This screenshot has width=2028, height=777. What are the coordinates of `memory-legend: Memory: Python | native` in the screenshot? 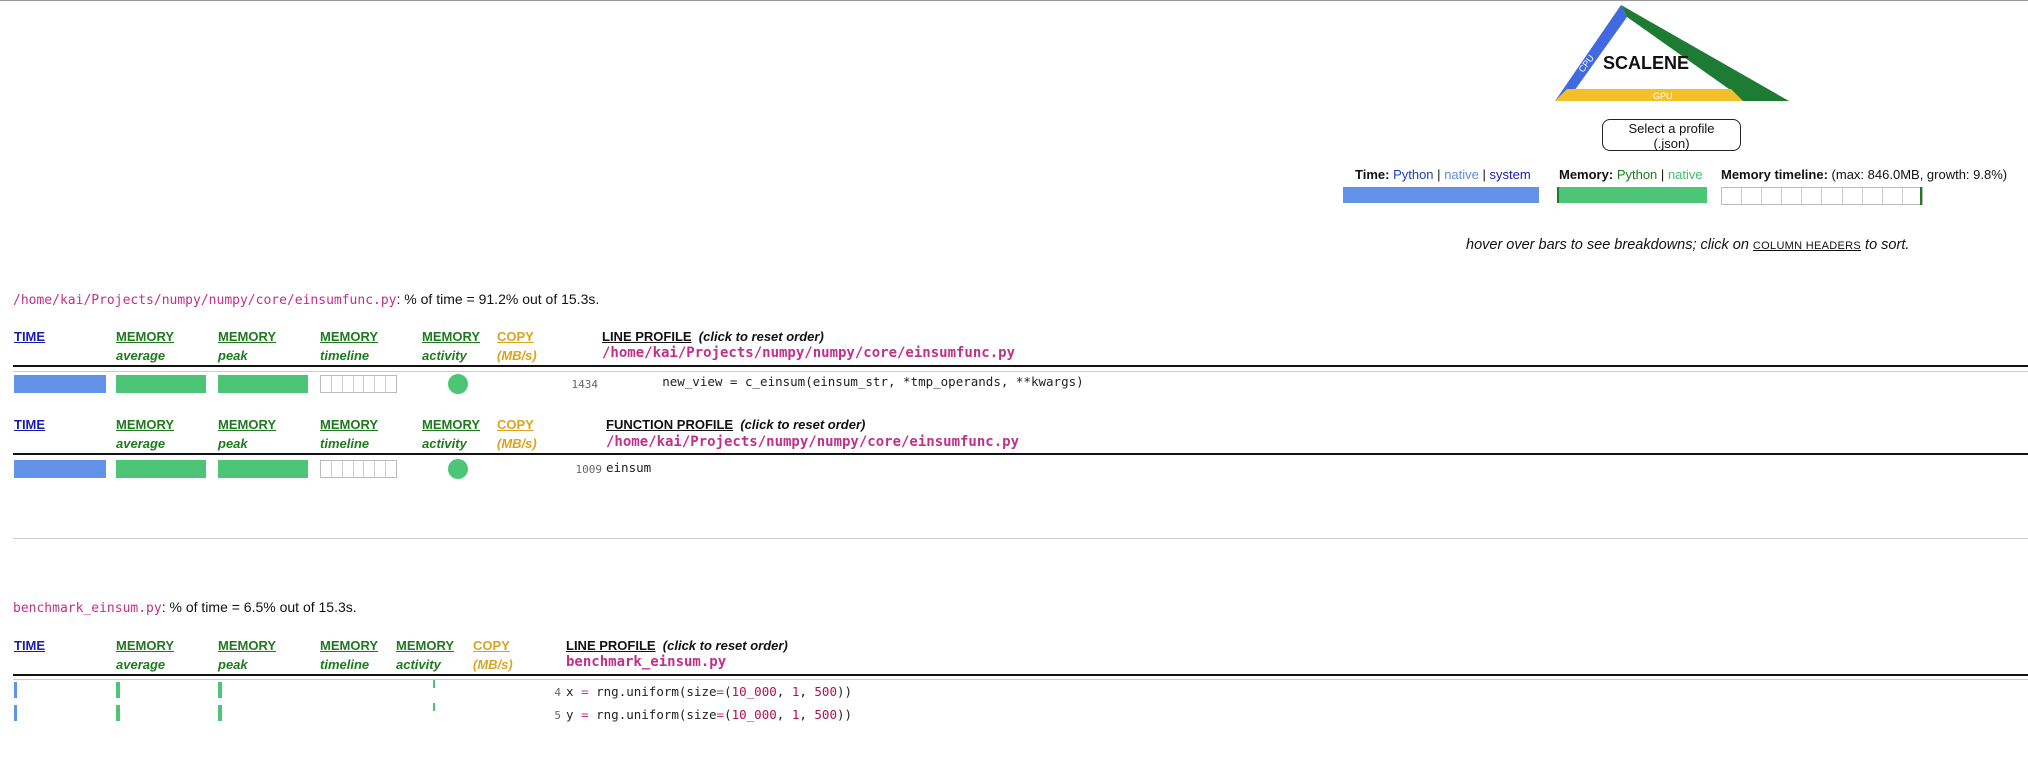 It's located at (1631, 174).